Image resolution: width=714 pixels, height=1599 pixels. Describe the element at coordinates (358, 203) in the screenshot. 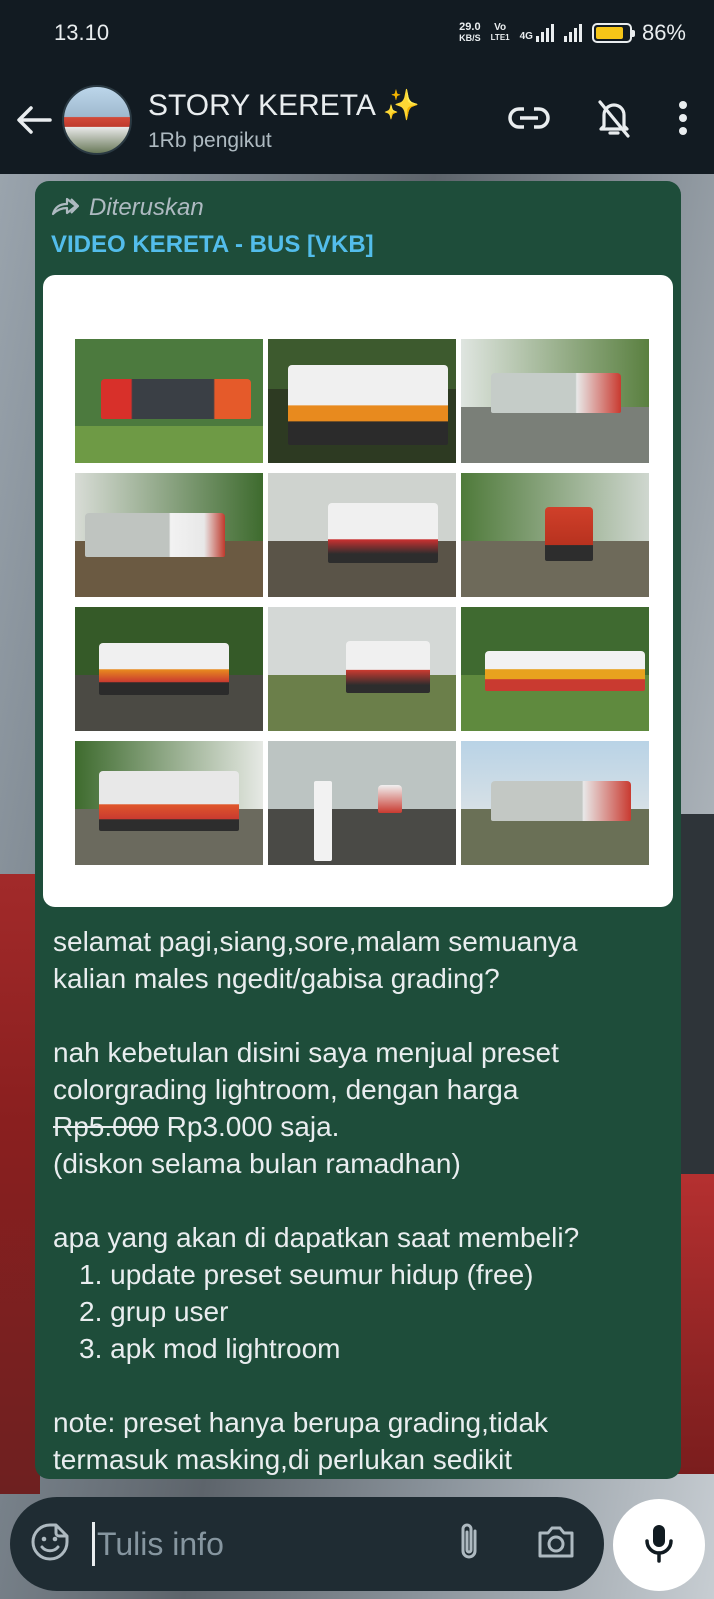

I see `forwarded-indicator: Diteruskan` at that location.